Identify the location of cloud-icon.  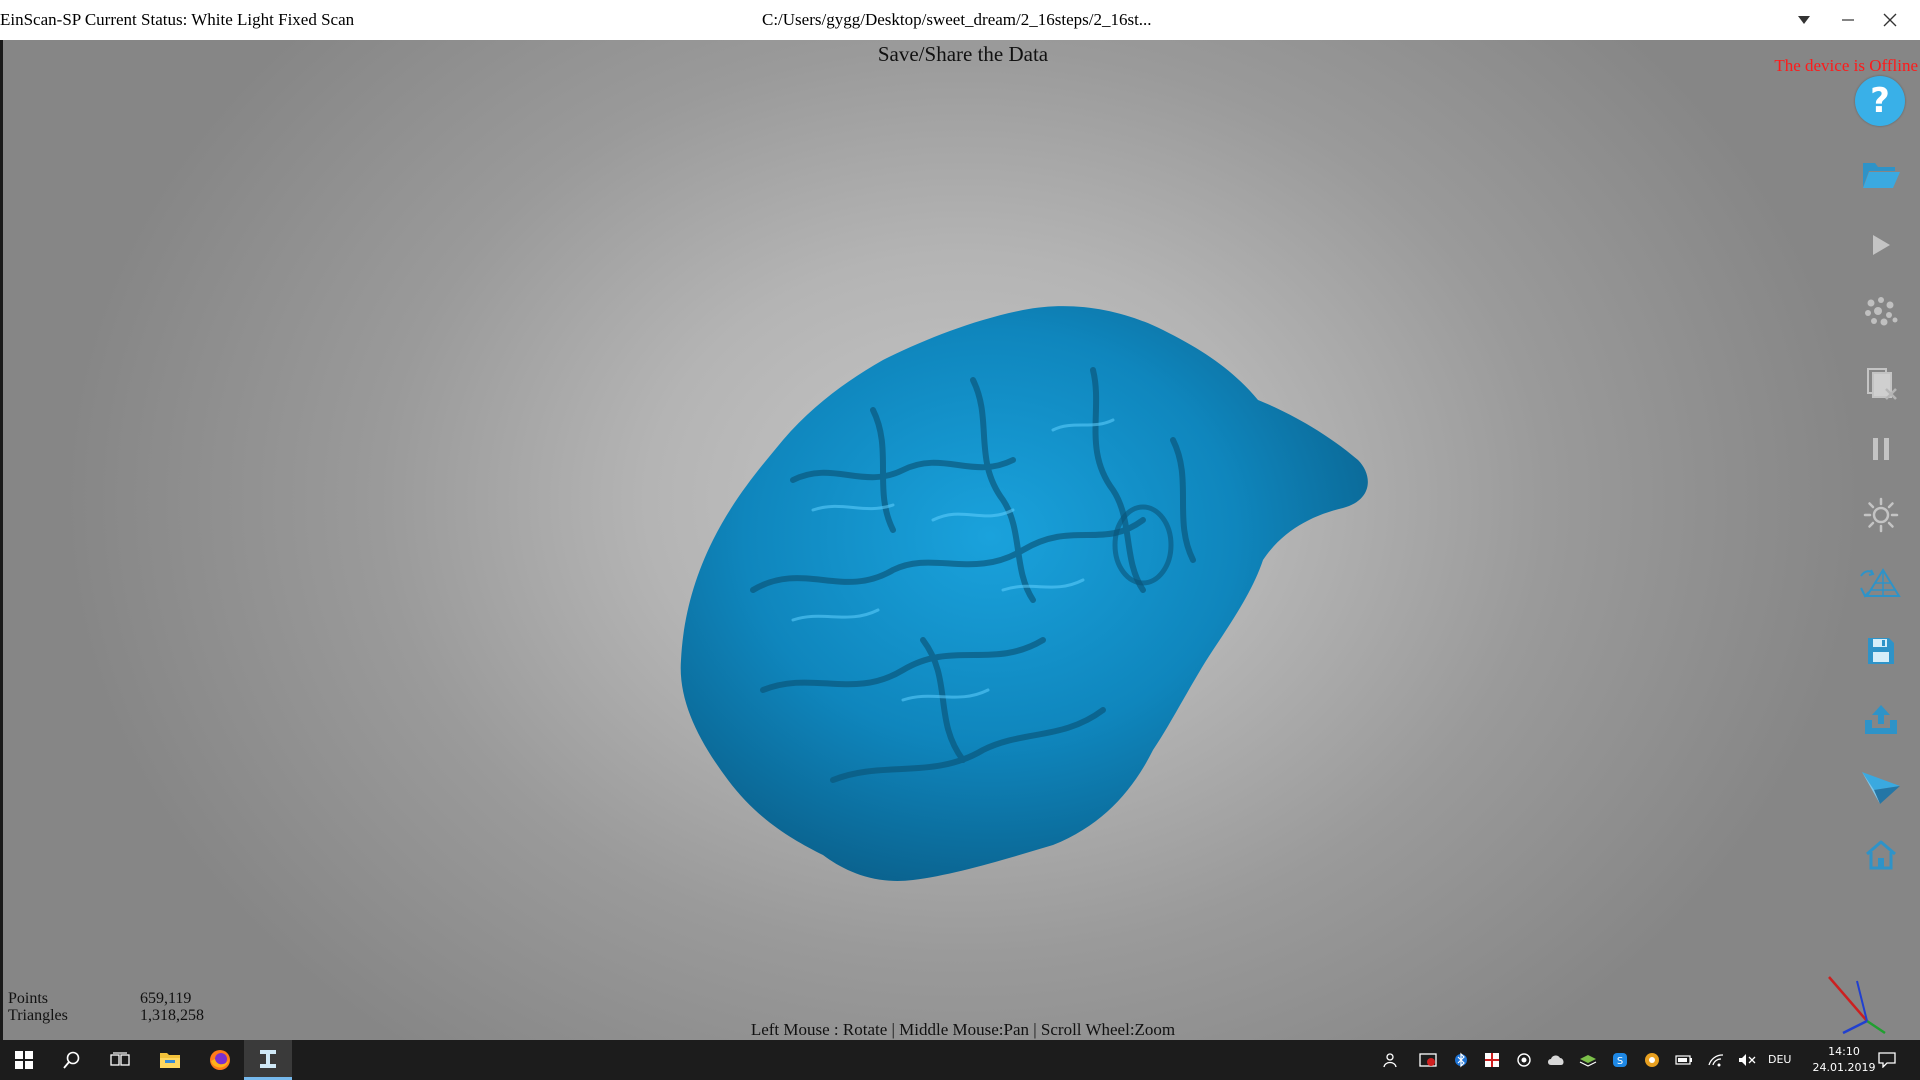
(1556, 1060).